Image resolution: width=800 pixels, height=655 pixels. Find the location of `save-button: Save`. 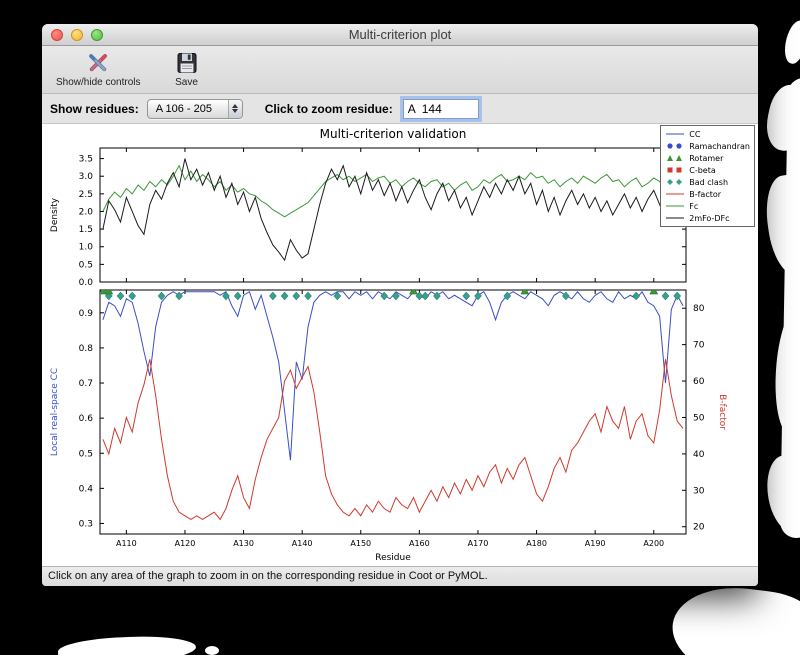

save-button: Save is located at coordinates (187, 69).